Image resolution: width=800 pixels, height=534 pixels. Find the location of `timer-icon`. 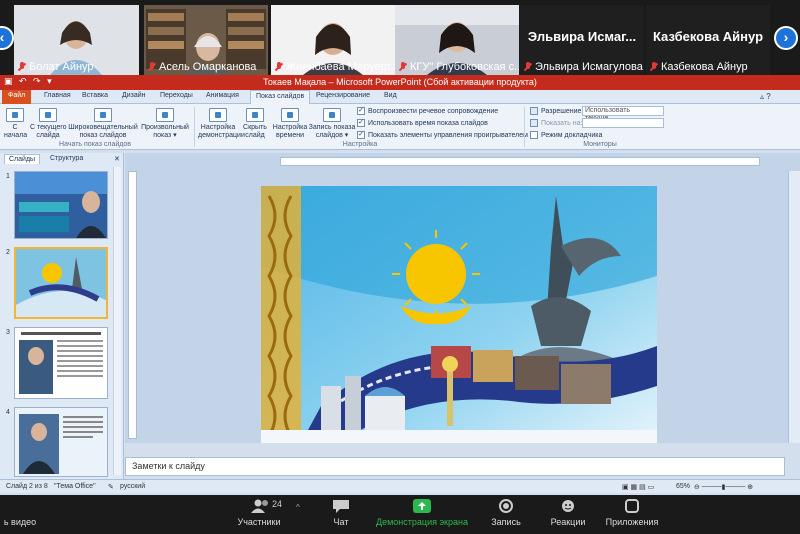

timer-icon is located at coordinates (290, 115).